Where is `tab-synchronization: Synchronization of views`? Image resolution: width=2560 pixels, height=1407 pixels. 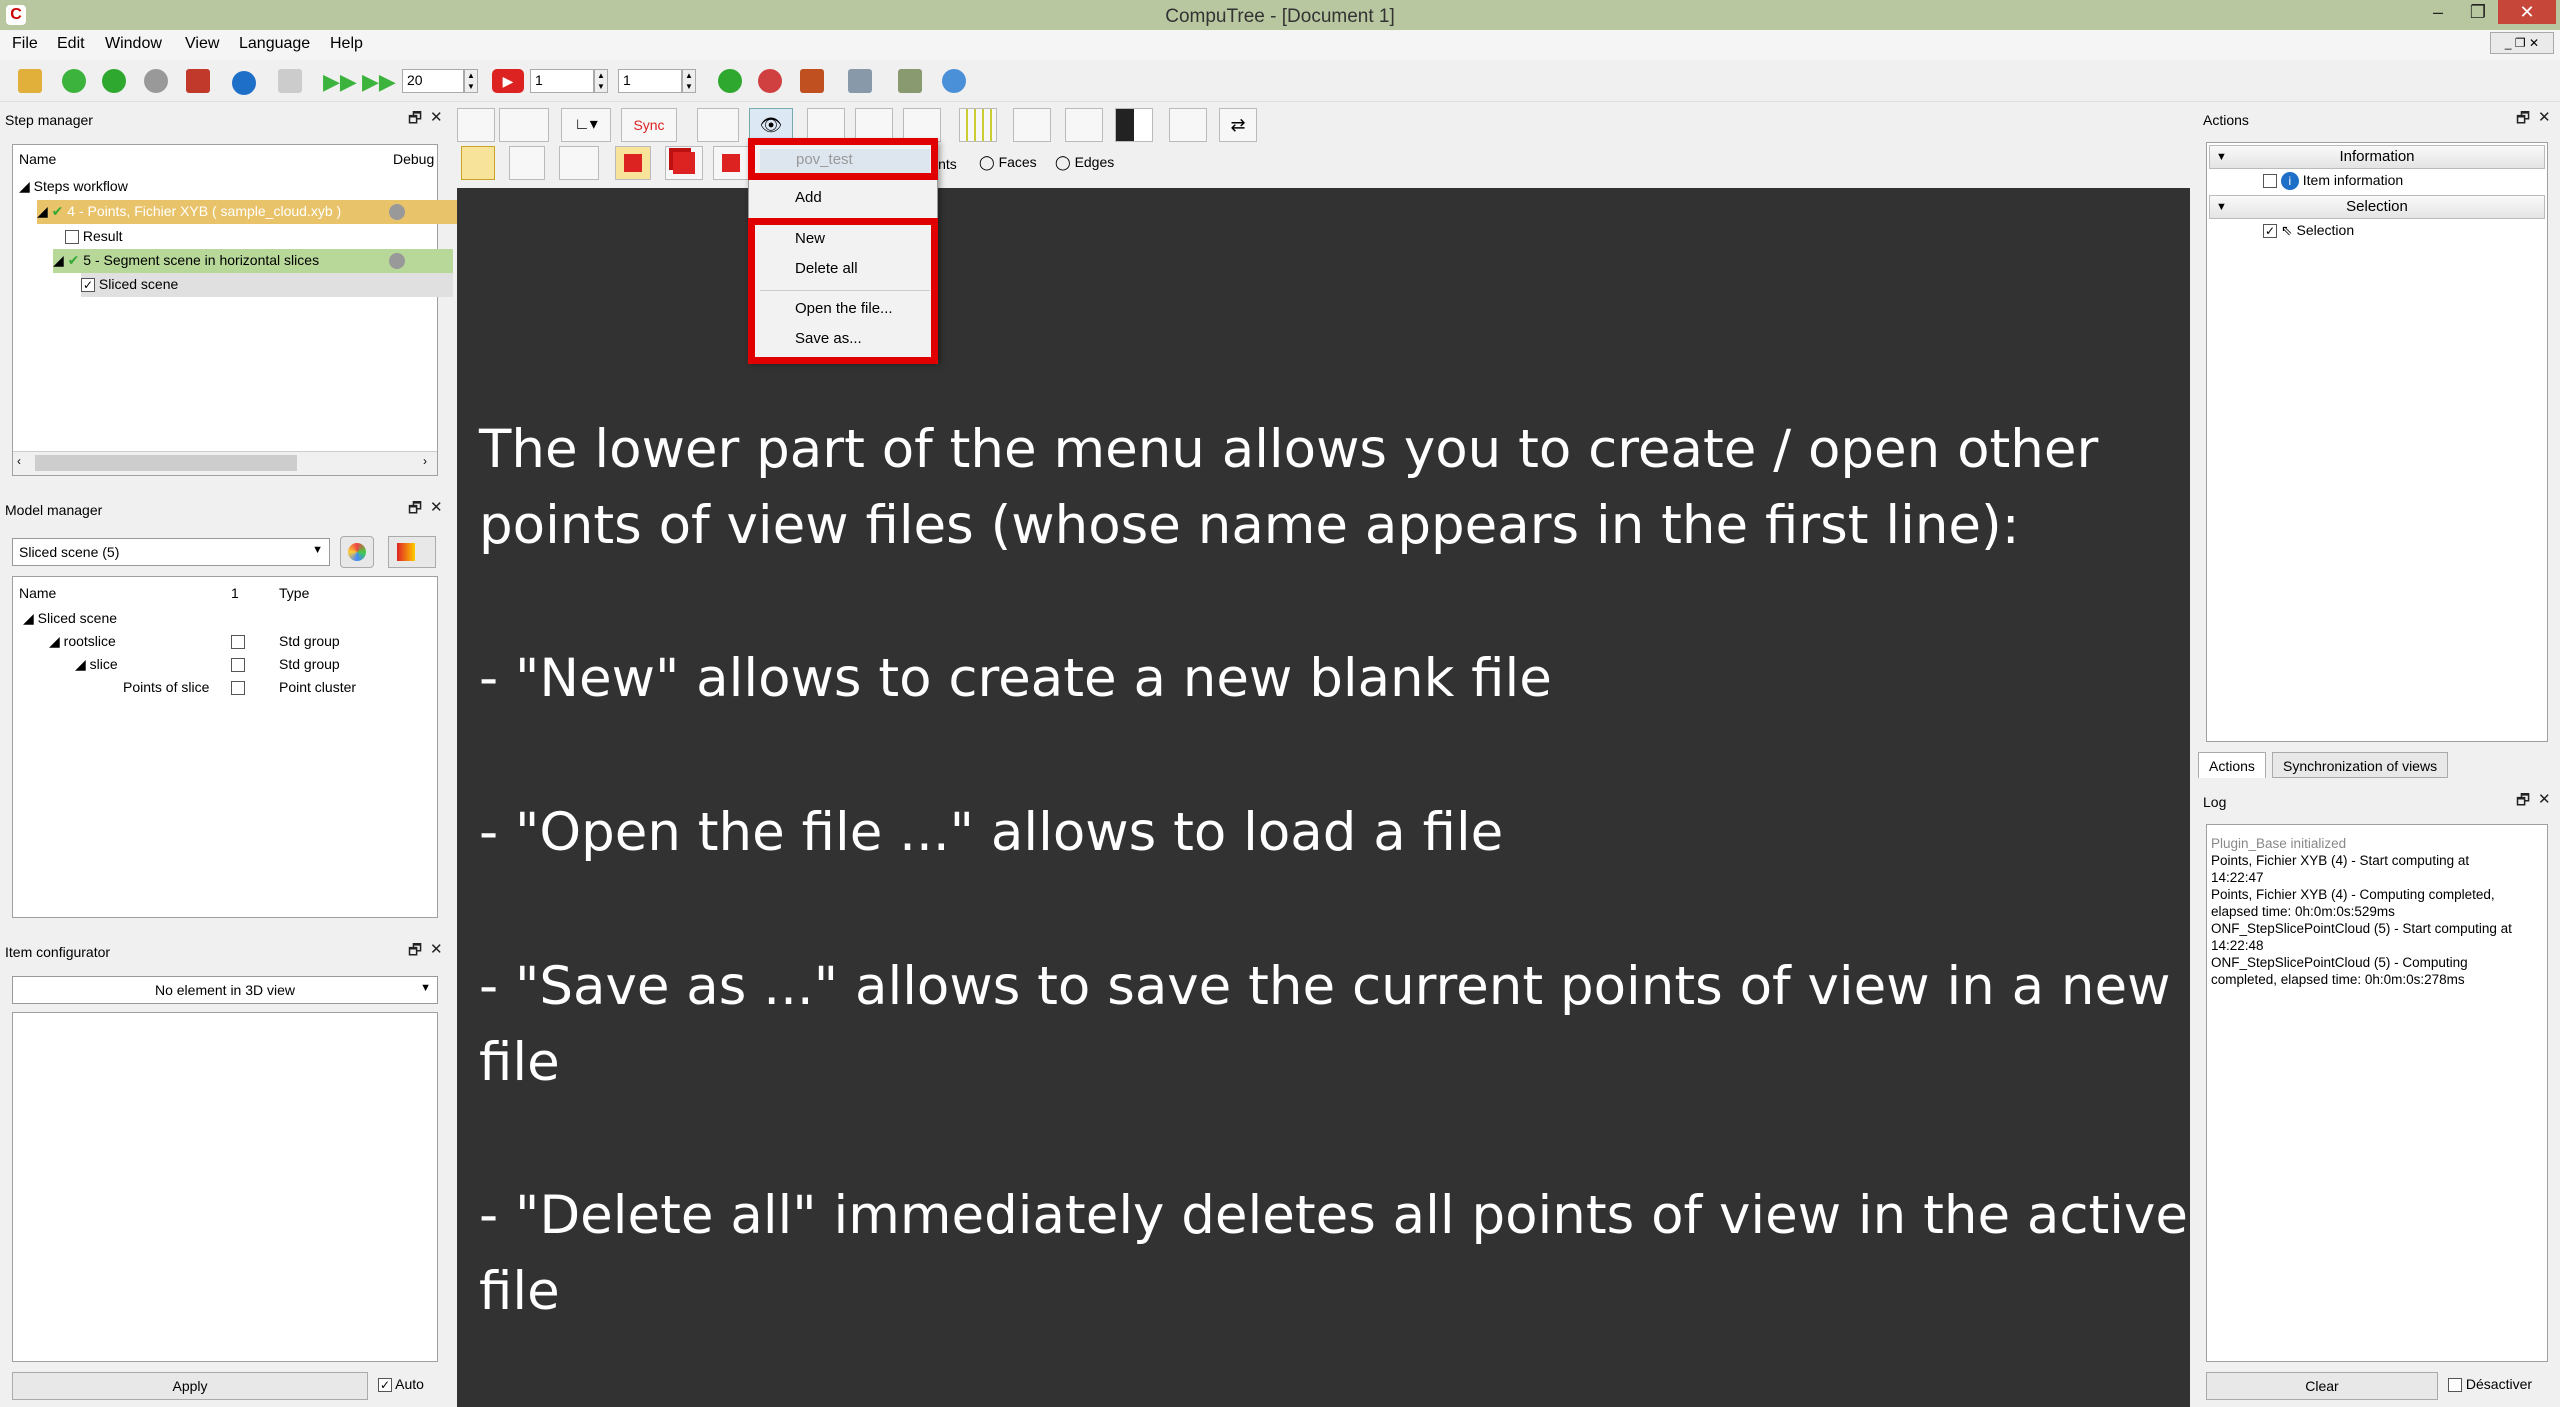 tab-synchronization: Synchronization of views is located at coordinates (2360, 765).